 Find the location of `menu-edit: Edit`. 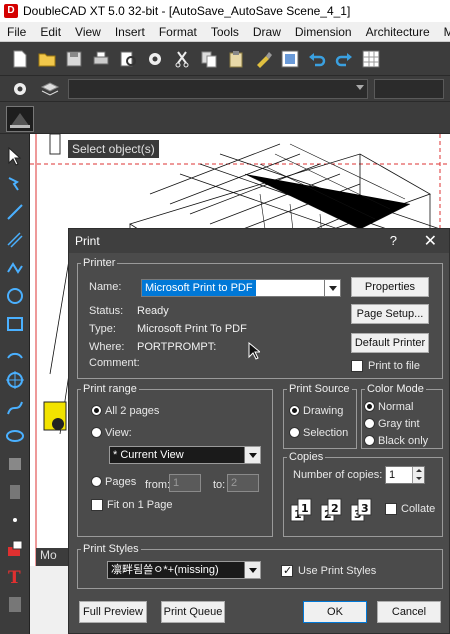

menu-edit: Edit is located at coordinates (50, 32).